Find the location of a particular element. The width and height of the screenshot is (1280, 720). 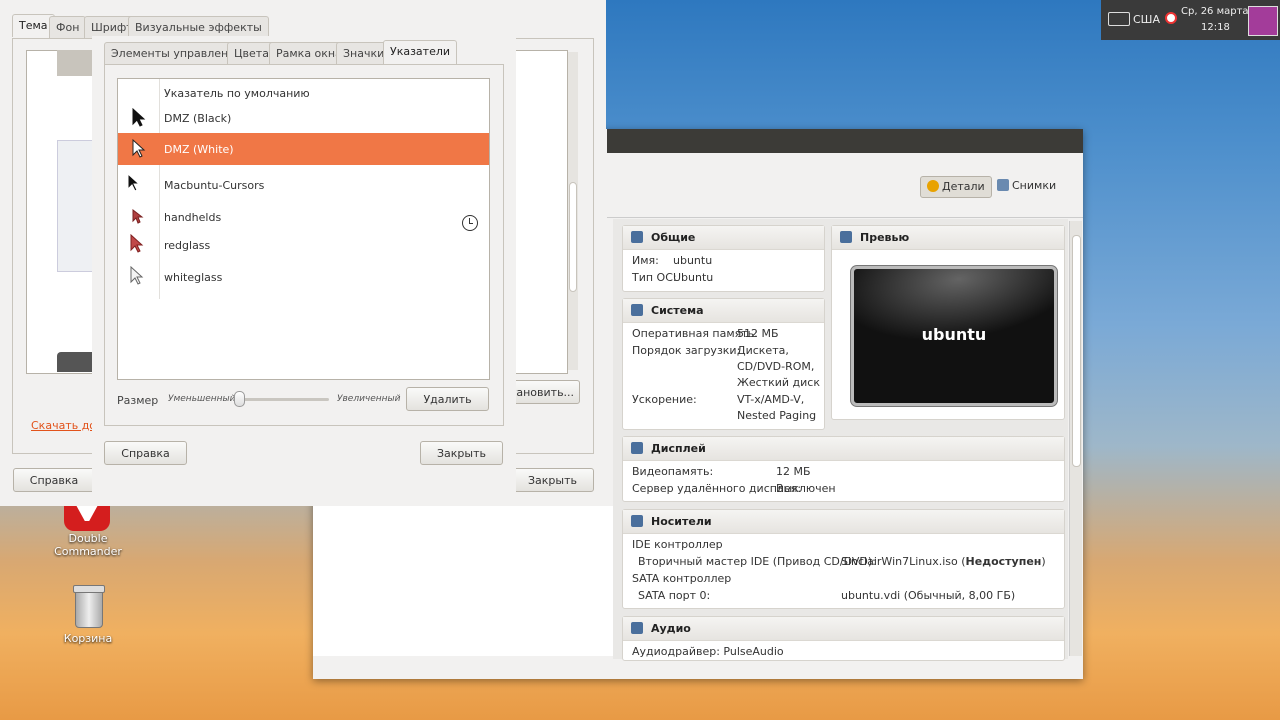

general-title: Общие is located at coordinates (673, 237).